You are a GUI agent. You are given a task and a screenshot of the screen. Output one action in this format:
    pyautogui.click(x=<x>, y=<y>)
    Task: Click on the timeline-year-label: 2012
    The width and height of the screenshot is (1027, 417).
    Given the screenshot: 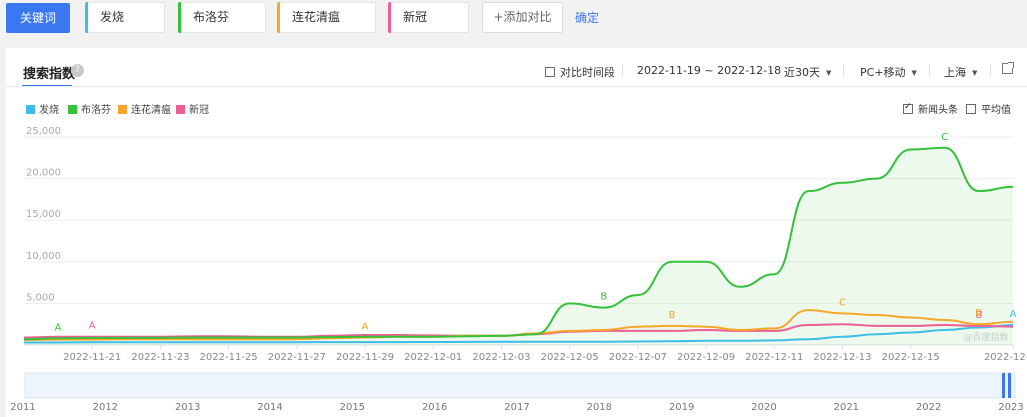 What is the action you would take?
    pyautogui.click(x=105, y=407)
    